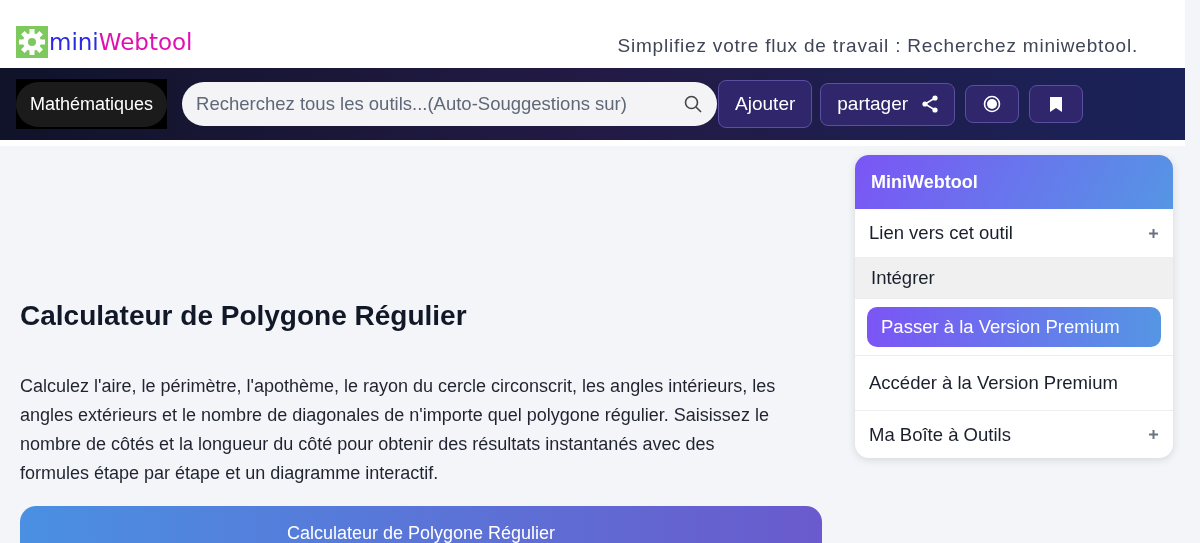  What do you see at coordinates (940, 434) in the screenshot?
I see `item-label: Ma Boîte à Outils` at bounding box center [940, 434].